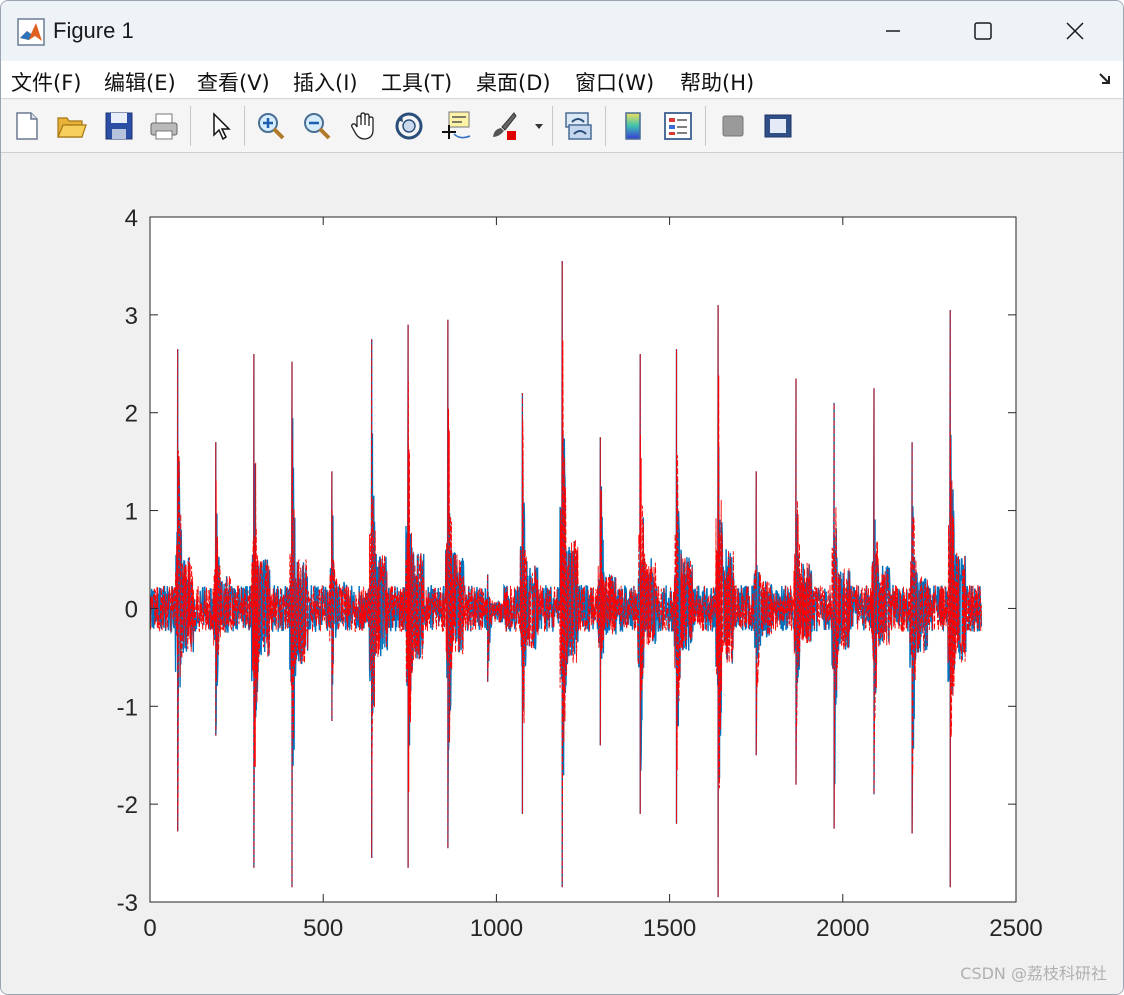  Describe the element at coordinates (323, 928) in the screenshot. I see `x-tick-label: 500` at that location.